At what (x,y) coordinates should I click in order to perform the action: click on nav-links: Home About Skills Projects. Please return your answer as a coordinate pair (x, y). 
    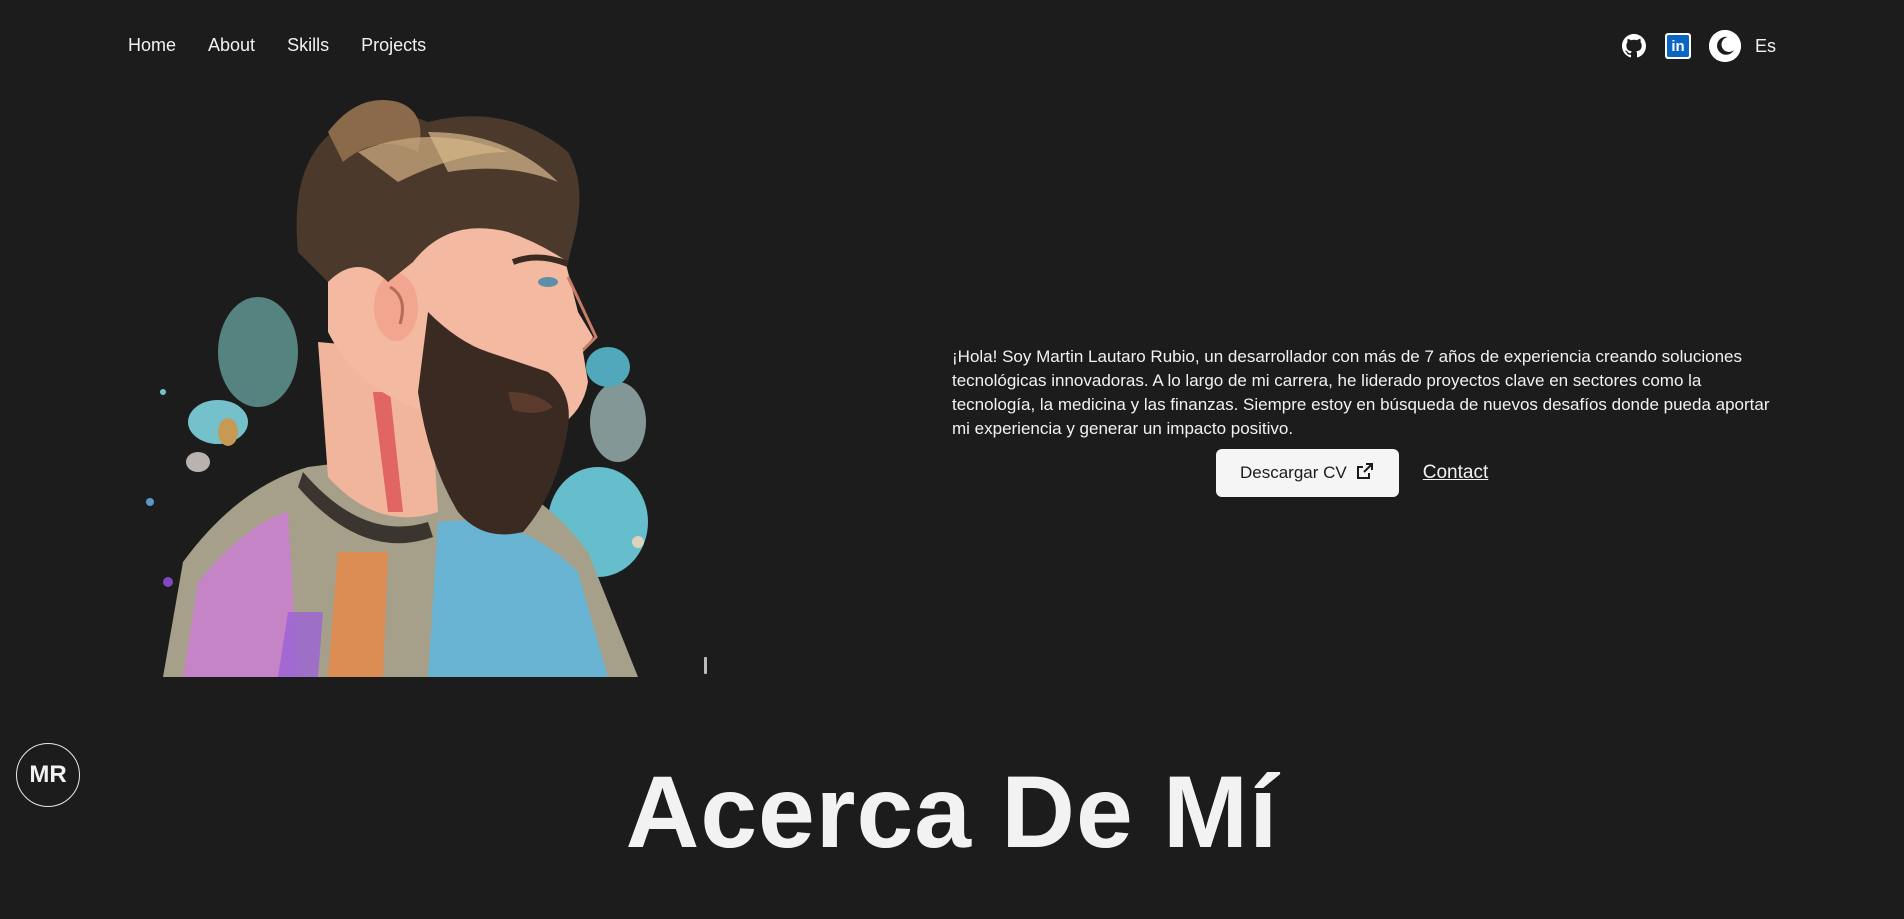
    Looking at the image, I should click on (277, 45).